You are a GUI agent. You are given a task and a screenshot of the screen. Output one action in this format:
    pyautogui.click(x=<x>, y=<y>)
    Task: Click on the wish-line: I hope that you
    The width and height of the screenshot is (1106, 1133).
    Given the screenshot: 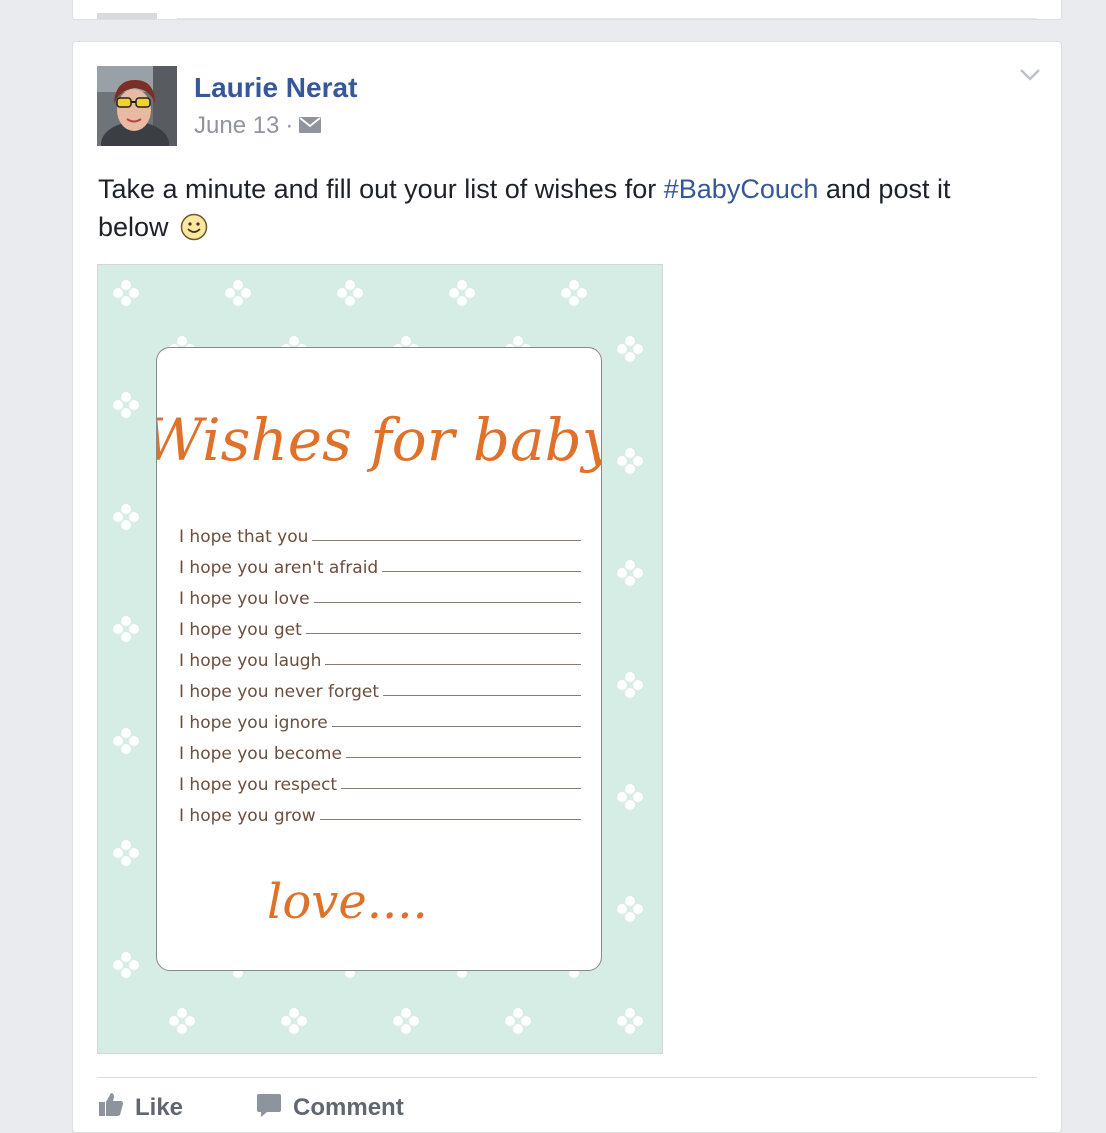 What is the action you would take?
    pyautogui.click(x=380, y=531)
    